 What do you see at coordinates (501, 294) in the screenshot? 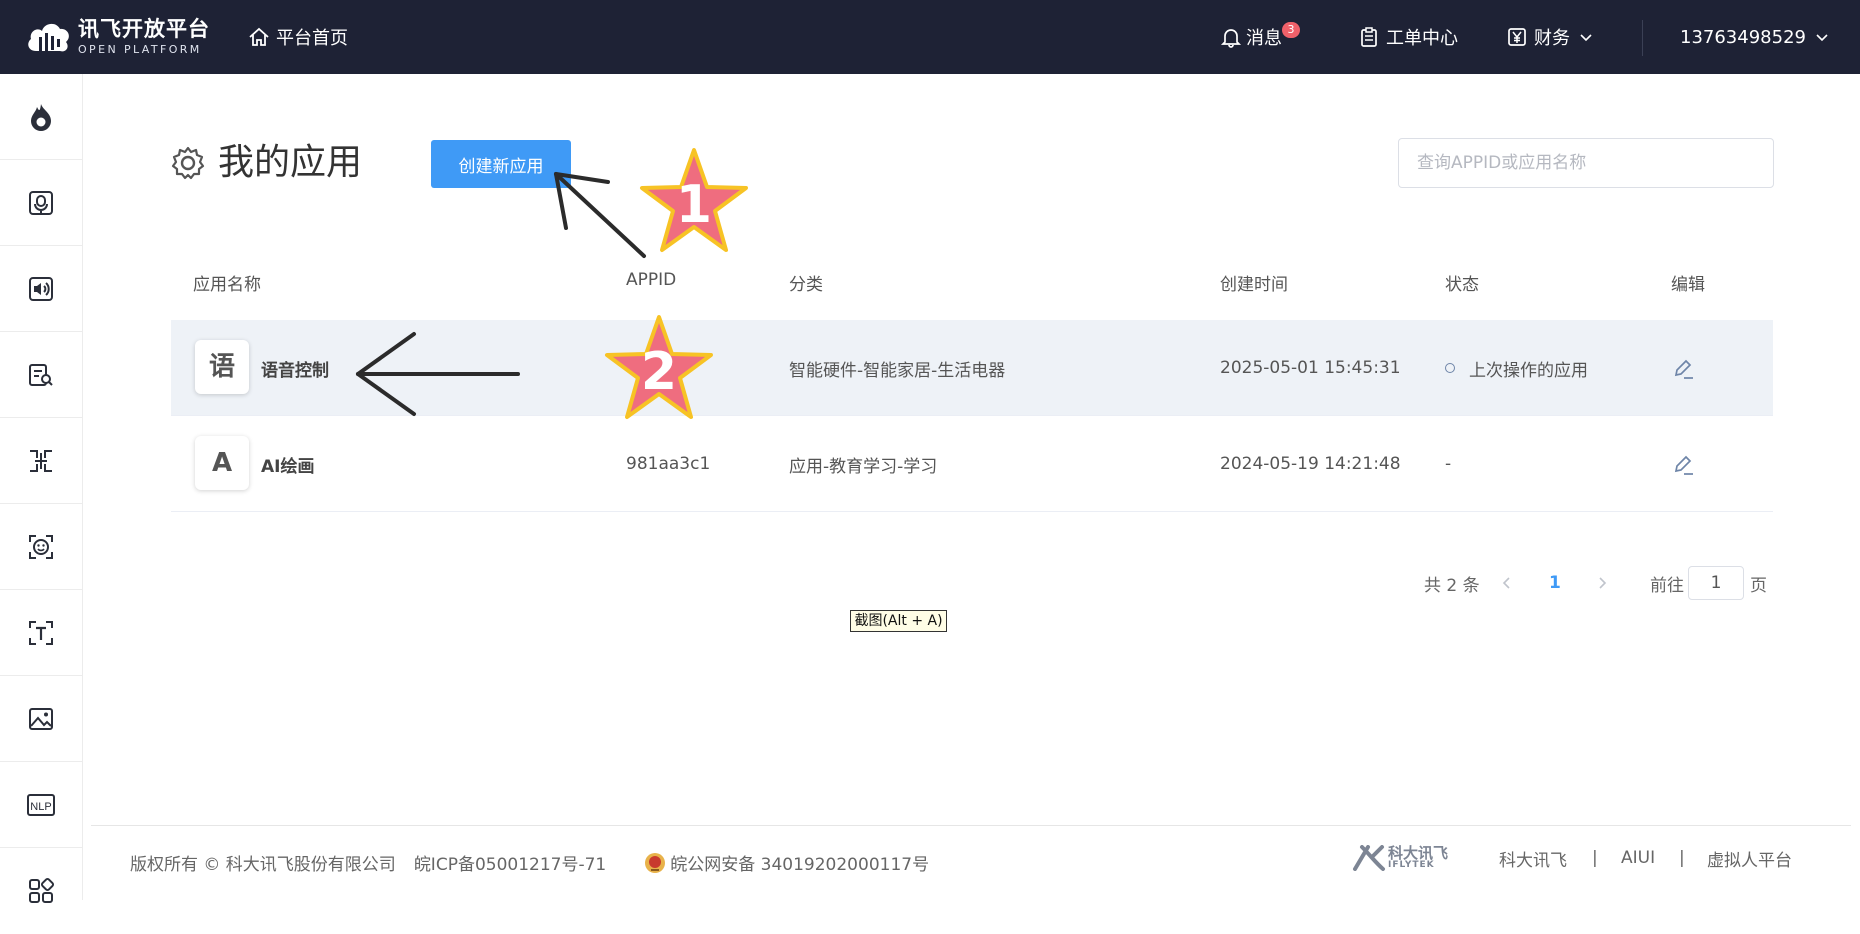
I see `annotation-arrows` at bounding box center [501, 294].